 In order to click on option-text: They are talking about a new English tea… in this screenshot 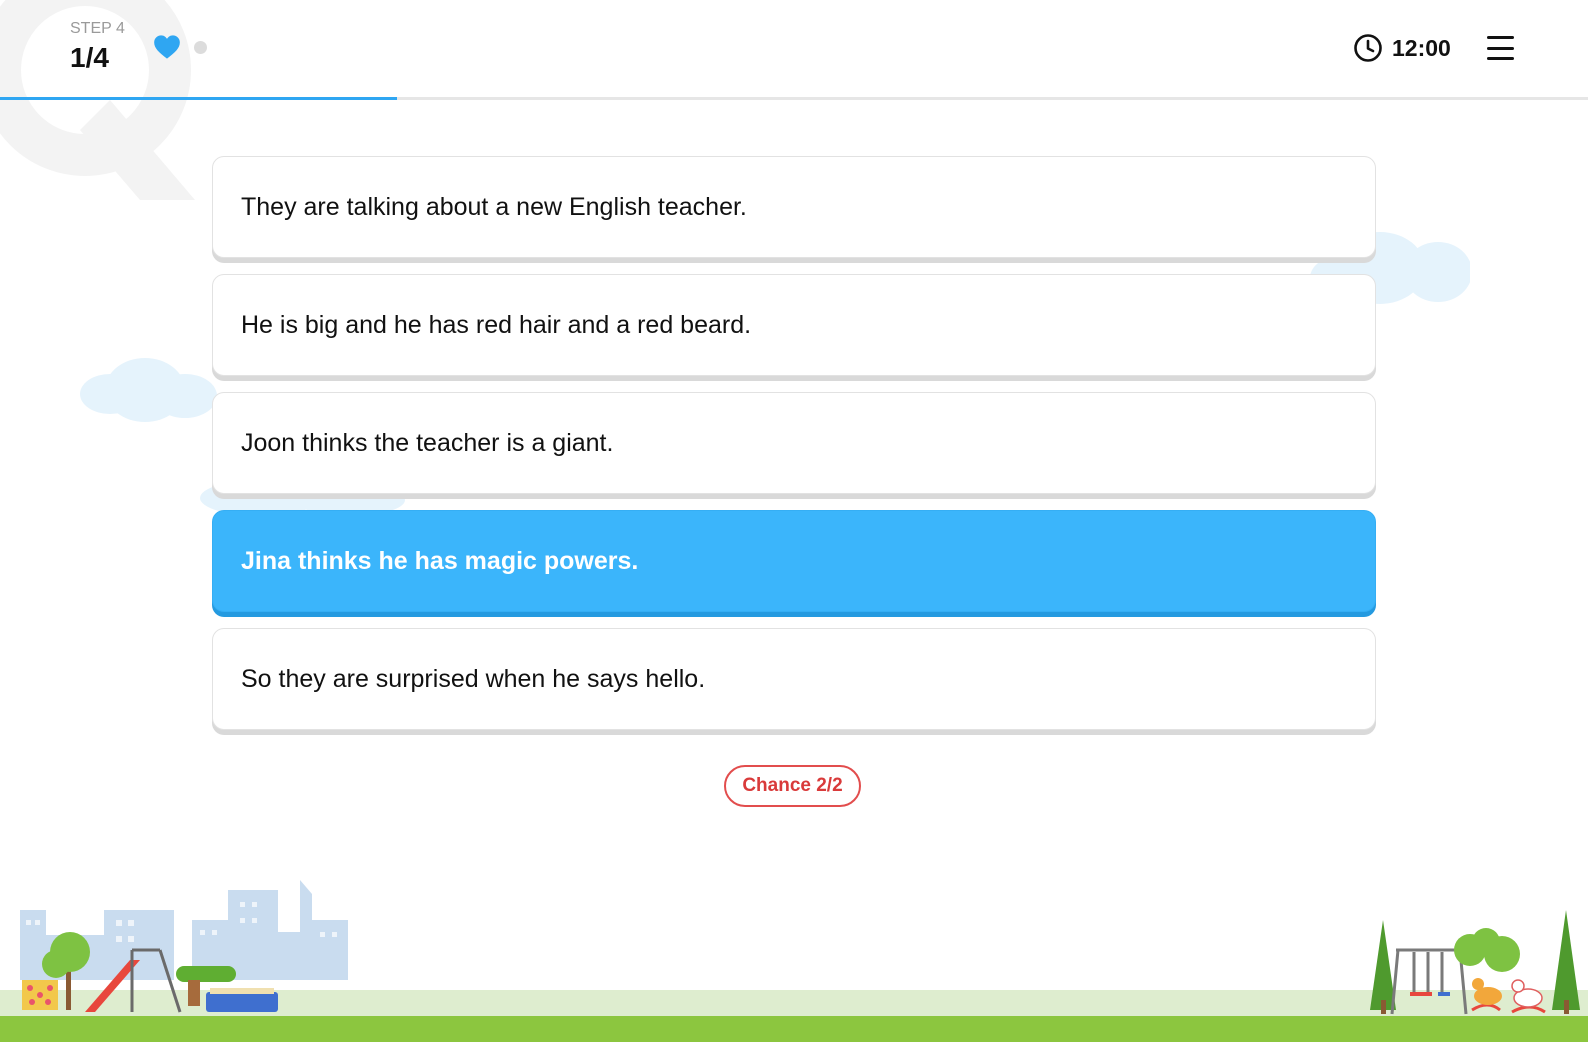, I will do `click(494, 206)`.